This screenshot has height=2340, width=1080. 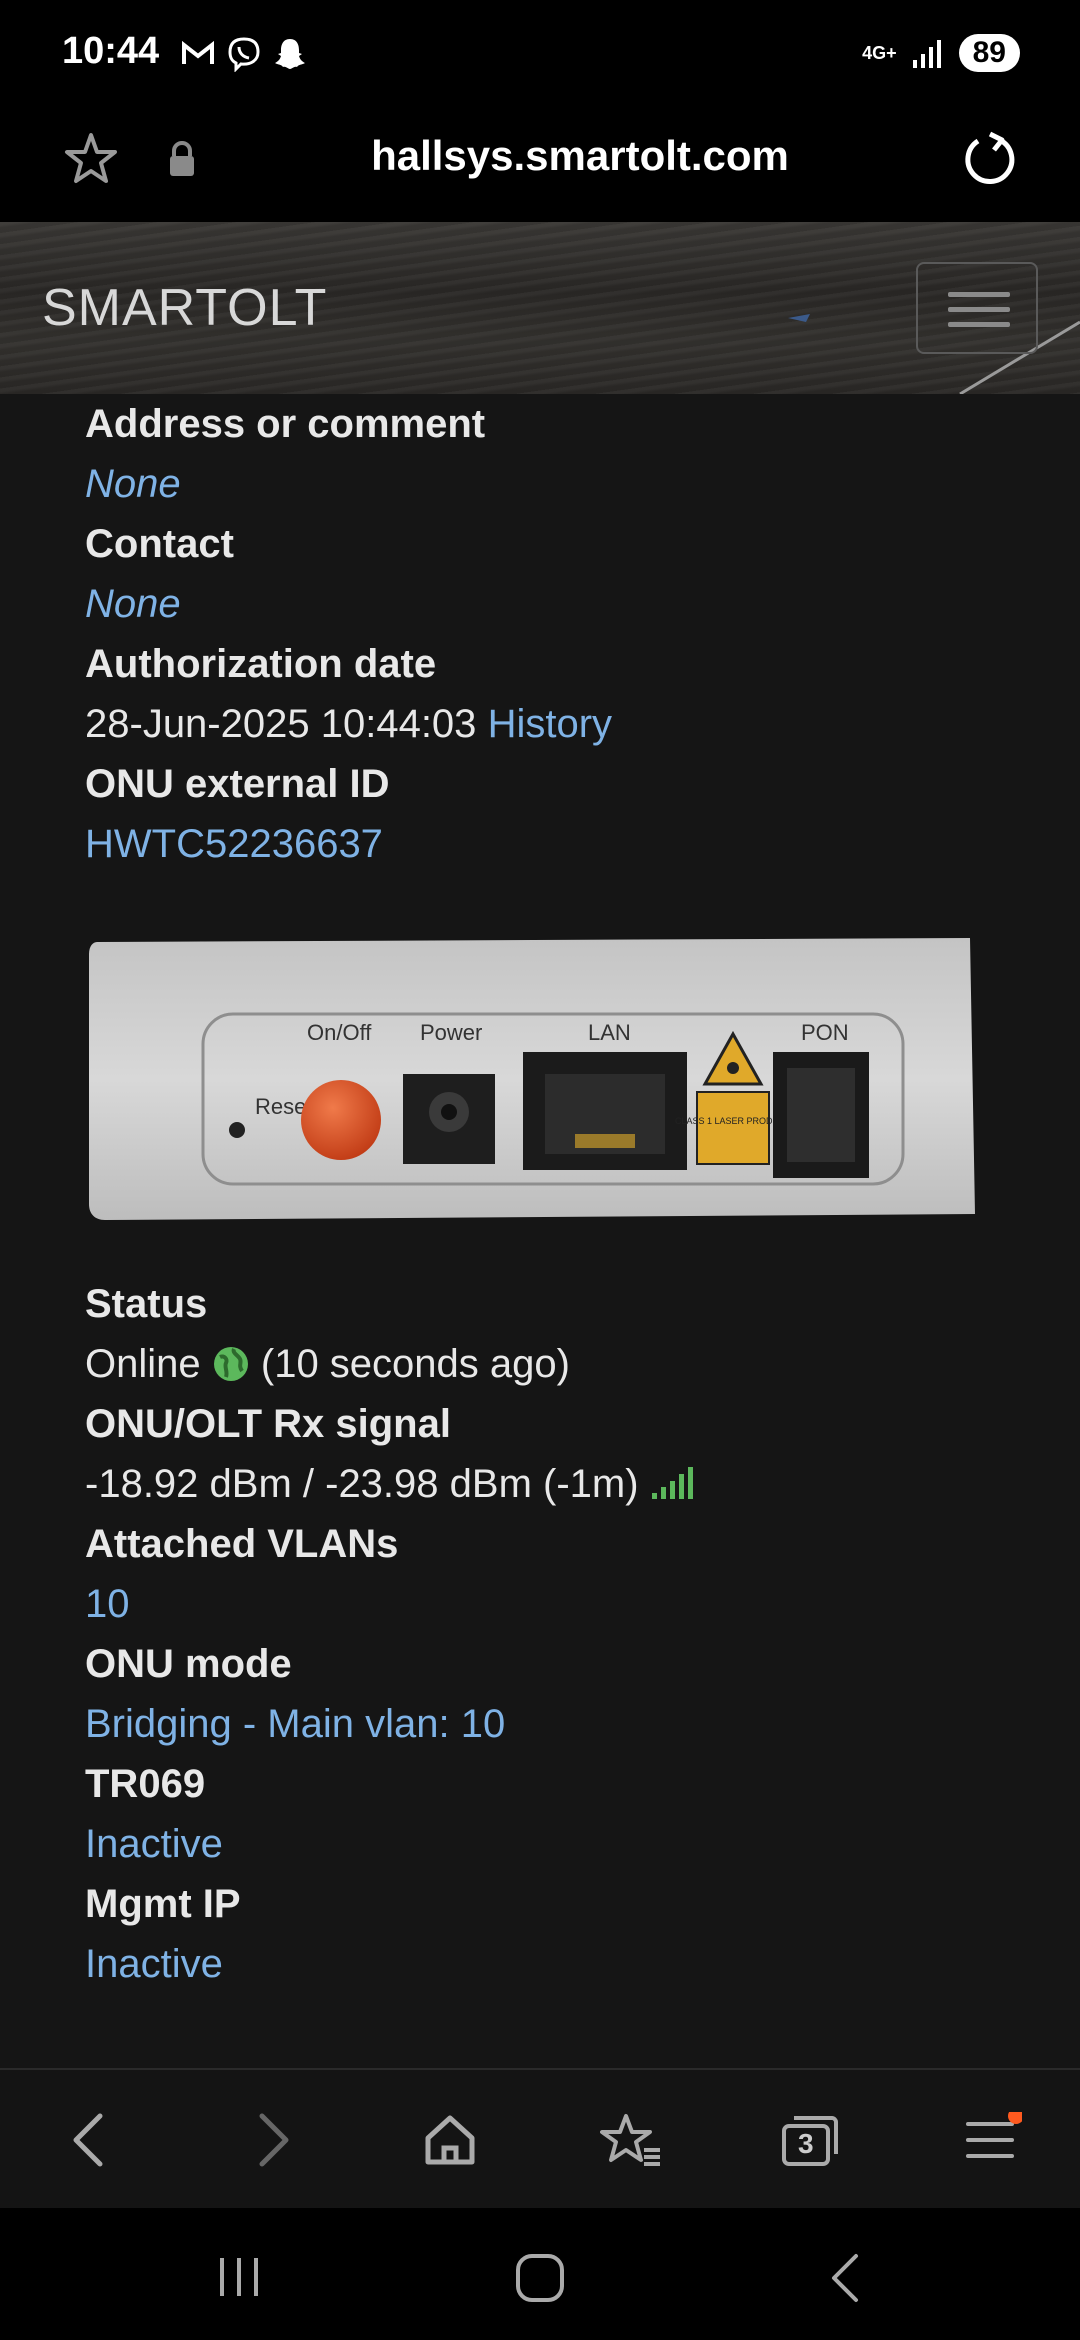 I want to click on vlans-value: 10, so click(x=535, y=1604).